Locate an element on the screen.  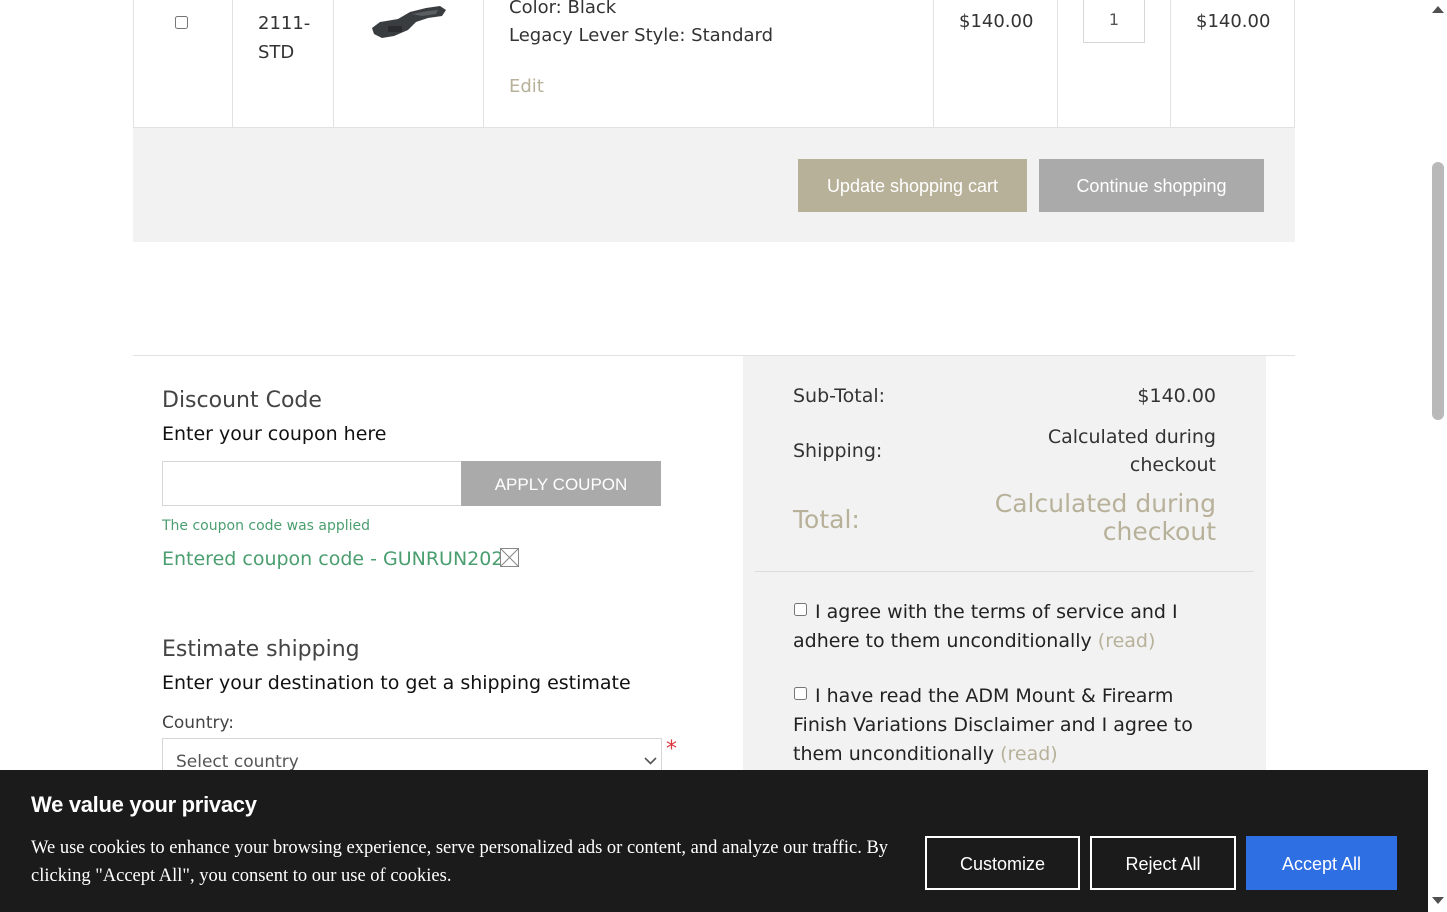
scroll-down-arrow-icon is located at coordinates (1438, 901).